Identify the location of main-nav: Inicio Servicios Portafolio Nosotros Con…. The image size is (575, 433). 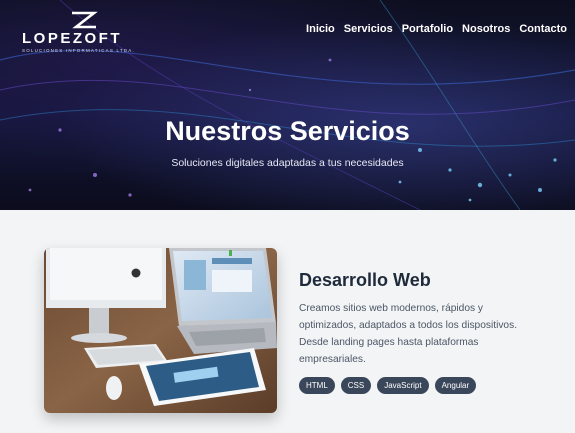
(436, 29).